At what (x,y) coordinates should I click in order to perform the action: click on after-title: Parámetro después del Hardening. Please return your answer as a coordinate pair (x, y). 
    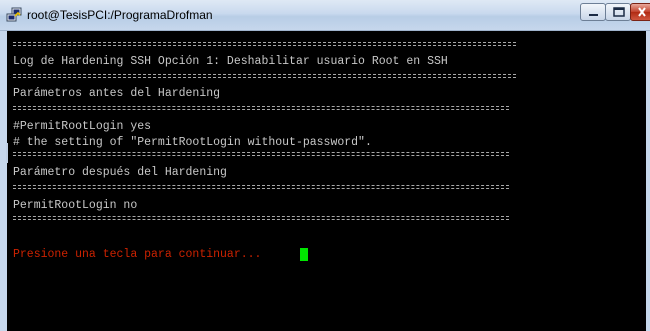
    Looking at the image, I should click on (120, 172).